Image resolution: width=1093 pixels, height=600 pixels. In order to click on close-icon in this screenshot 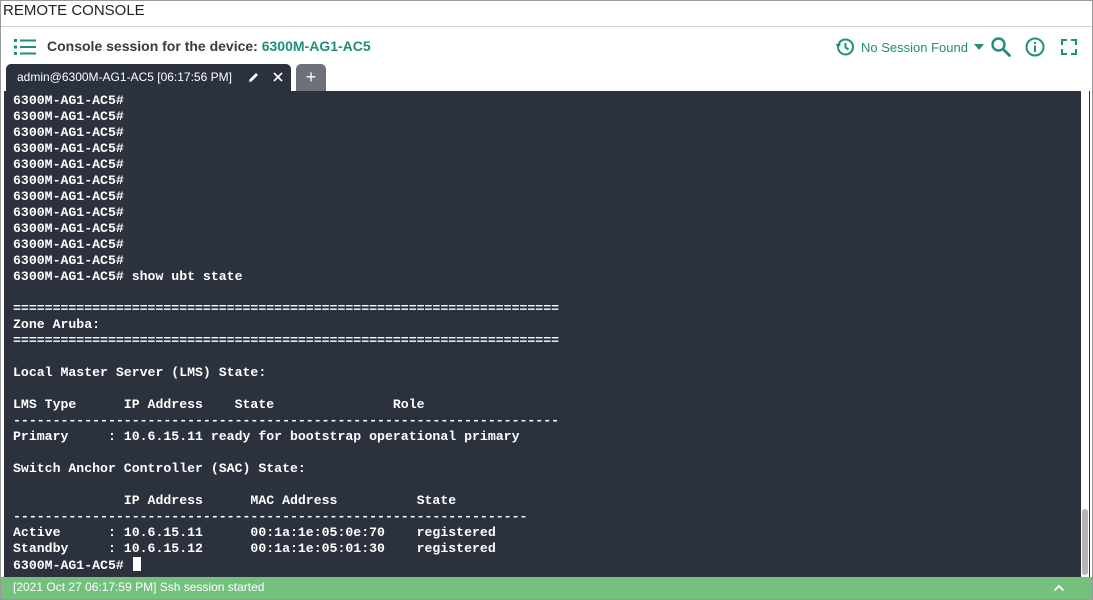, I will do `click(278, 77)`.